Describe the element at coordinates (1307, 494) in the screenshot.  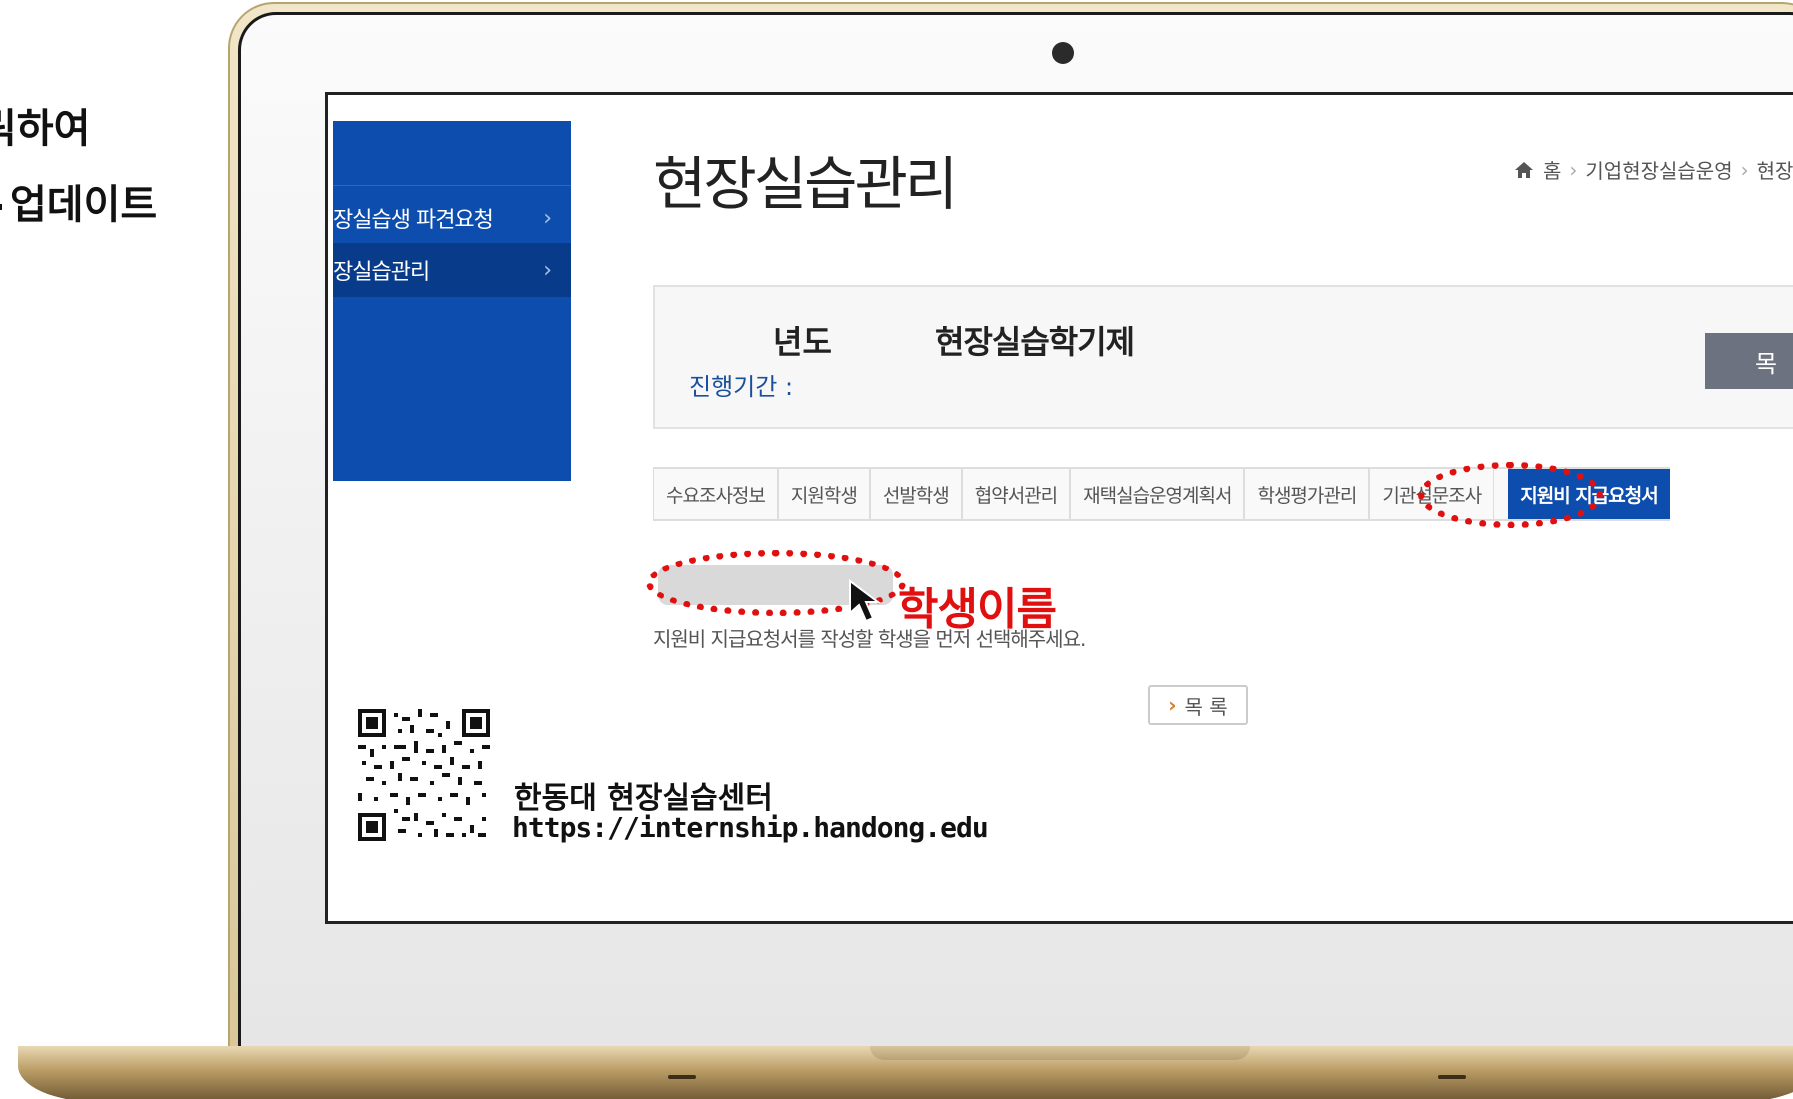
I see `tab-student-evaluation: 학생평가관리` at that location.